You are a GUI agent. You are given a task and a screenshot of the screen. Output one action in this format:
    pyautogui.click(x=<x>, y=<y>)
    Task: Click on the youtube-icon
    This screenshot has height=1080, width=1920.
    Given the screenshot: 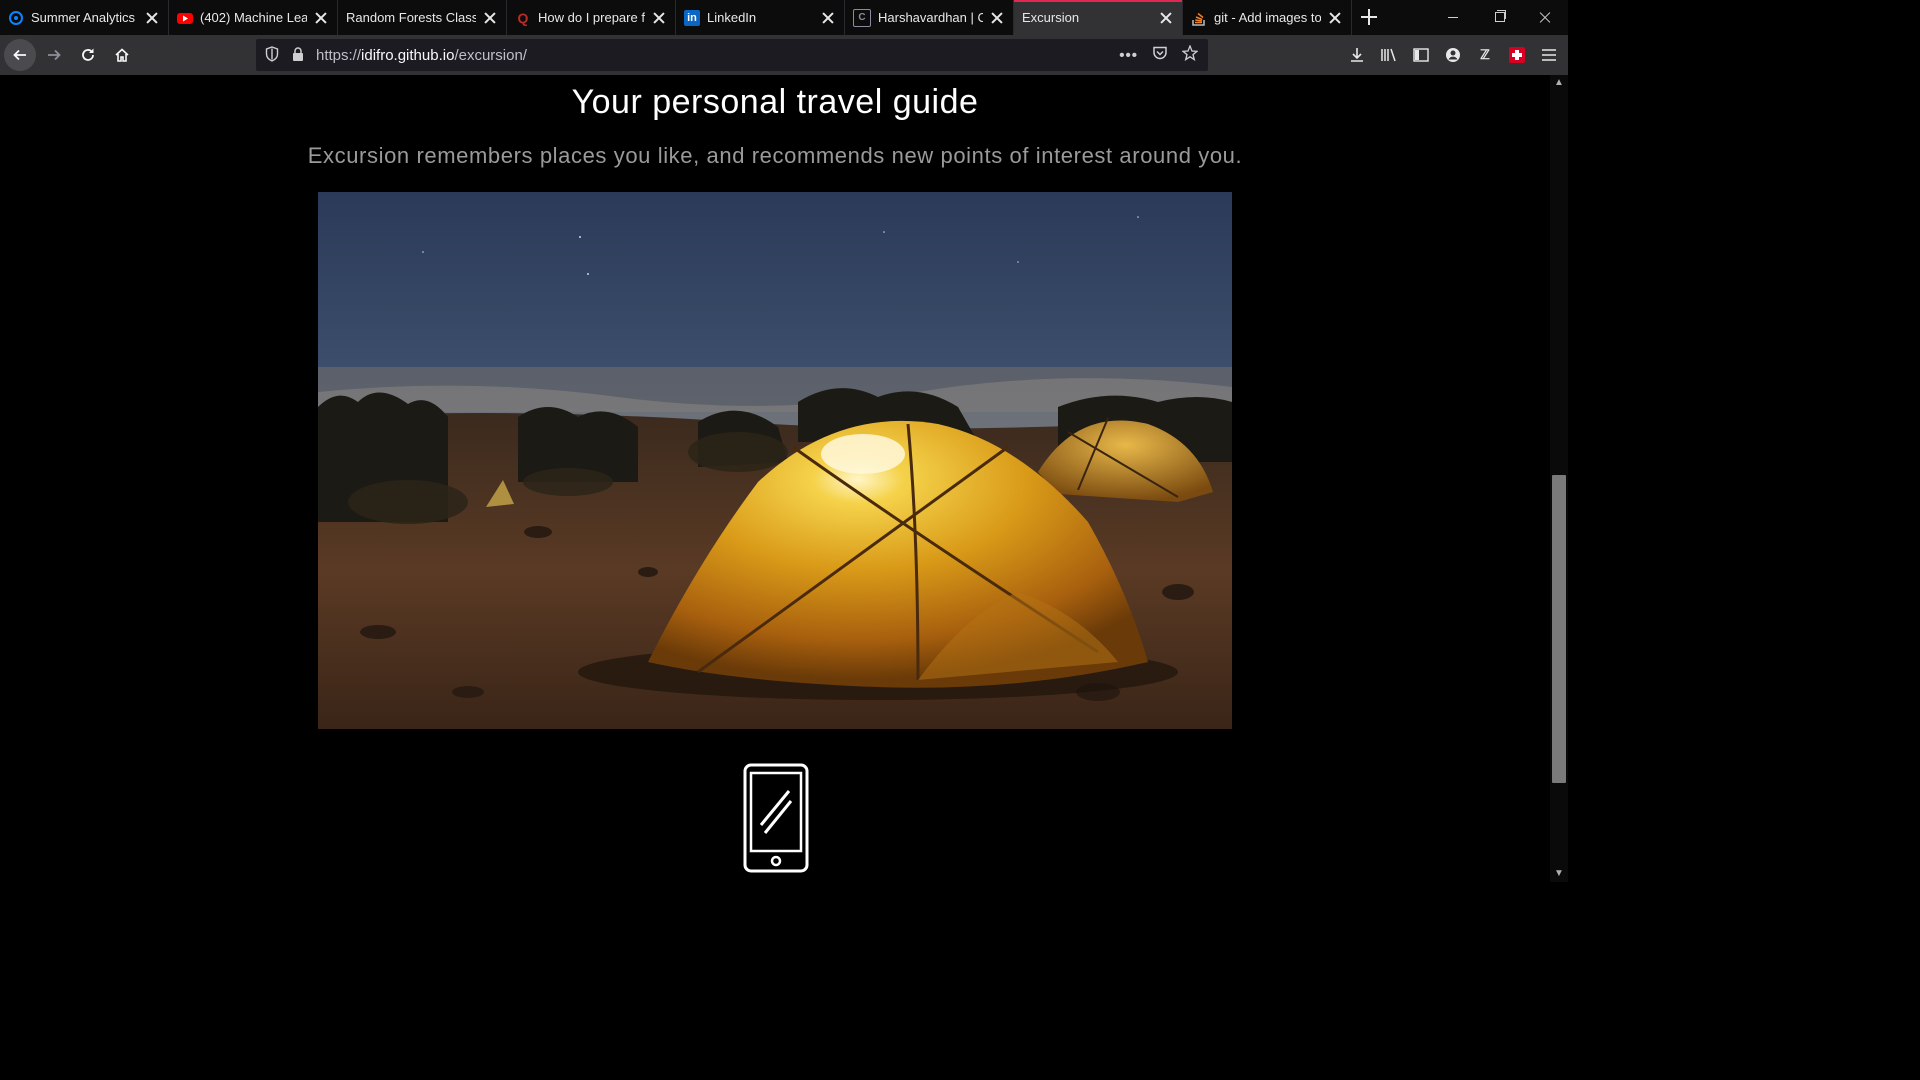 What is the action you would take?
    pyautogui.click(x=185, y=18)
    